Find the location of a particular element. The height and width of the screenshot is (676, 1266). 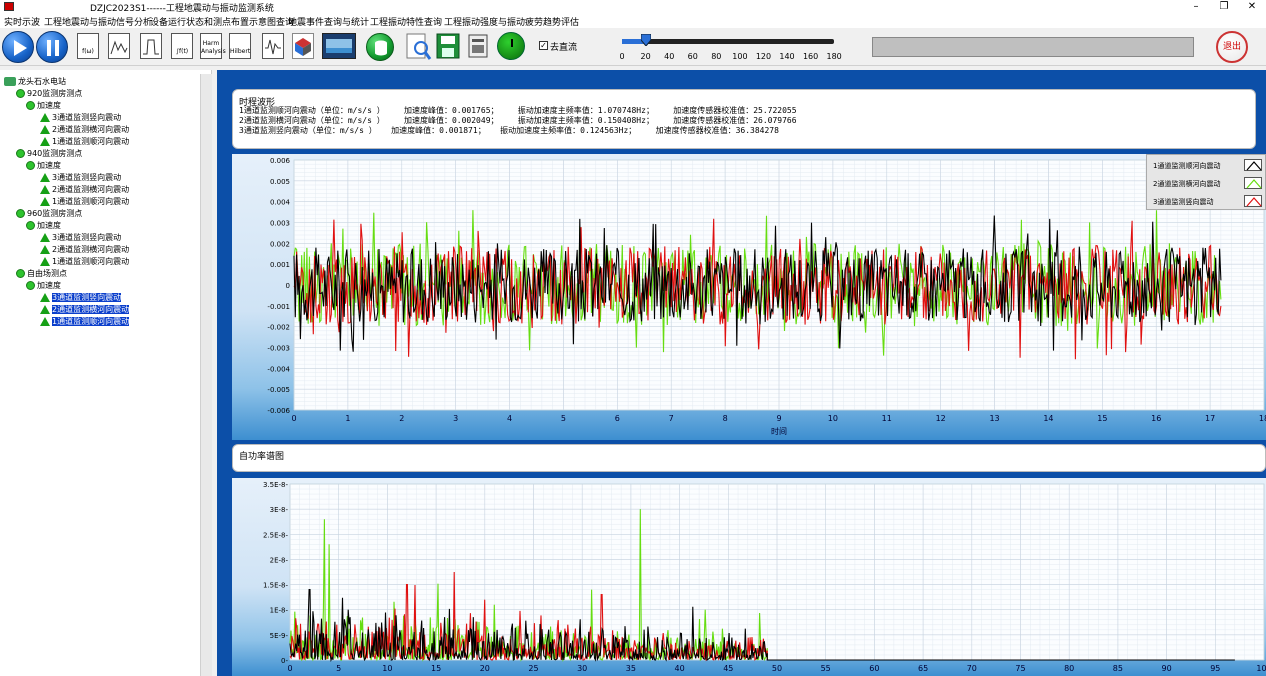

x-tick-label: 1 is located at coordinates (347, 418).